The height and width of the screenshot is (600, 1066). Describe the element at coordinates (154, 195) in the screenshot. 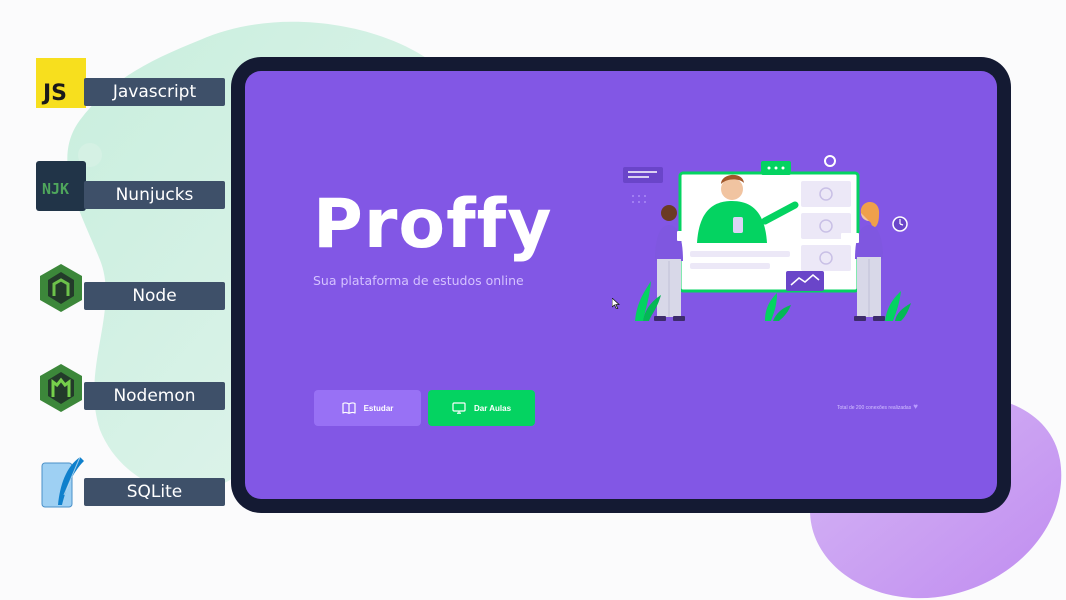

I see `badge-label: Nunjucks` at that location.